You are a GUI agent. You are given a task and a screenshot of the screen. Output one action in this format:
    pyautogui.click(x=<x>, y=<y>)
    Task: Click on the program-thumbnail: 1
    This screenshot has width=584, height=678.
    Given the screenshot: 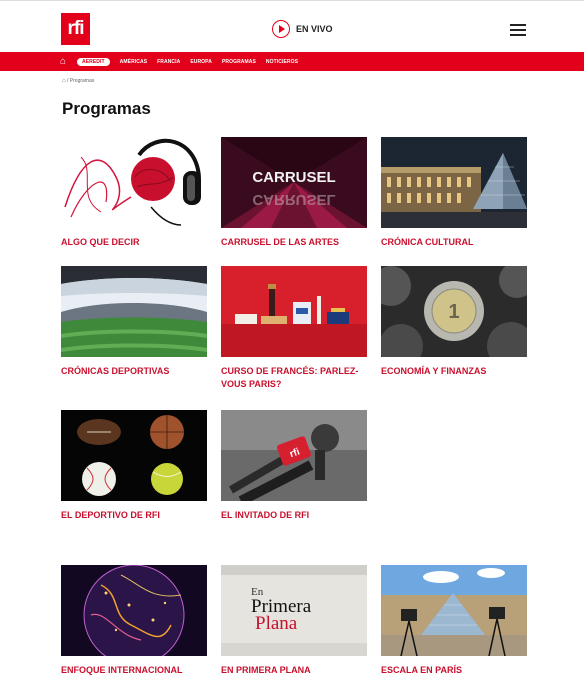 What is the action you would take?
    pyautogui.click(x=454, y=311)
    